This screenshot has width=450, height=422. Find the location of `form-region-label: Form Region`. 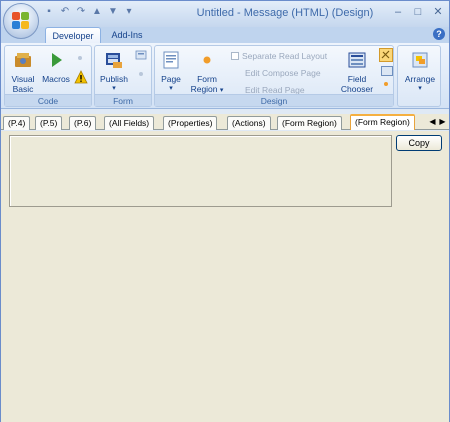

form-region-label: Form Region is located at coordinates (204, 84).